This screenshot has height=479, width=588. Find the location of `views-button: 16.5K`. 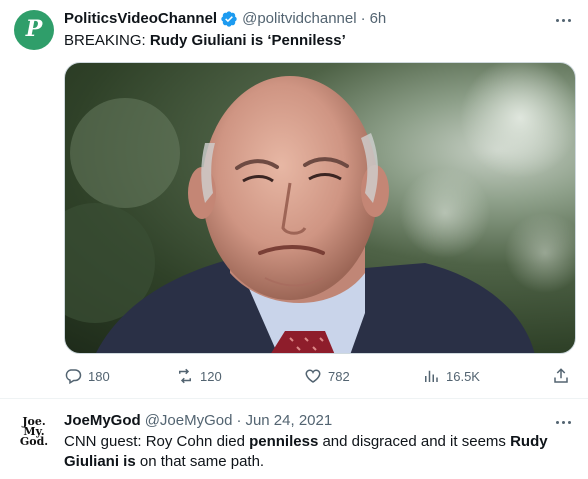

views-button: 16.5K is located at coordinates (451, 376).